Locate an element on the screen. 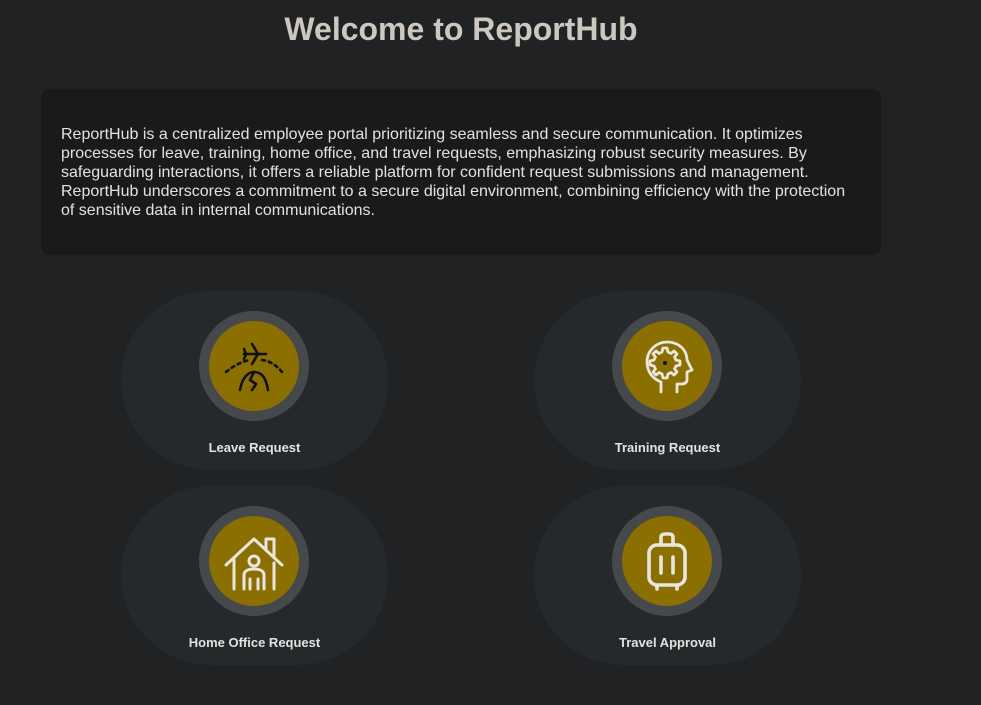  travel-approval-icon-ring is located at coordinates (667, 561).